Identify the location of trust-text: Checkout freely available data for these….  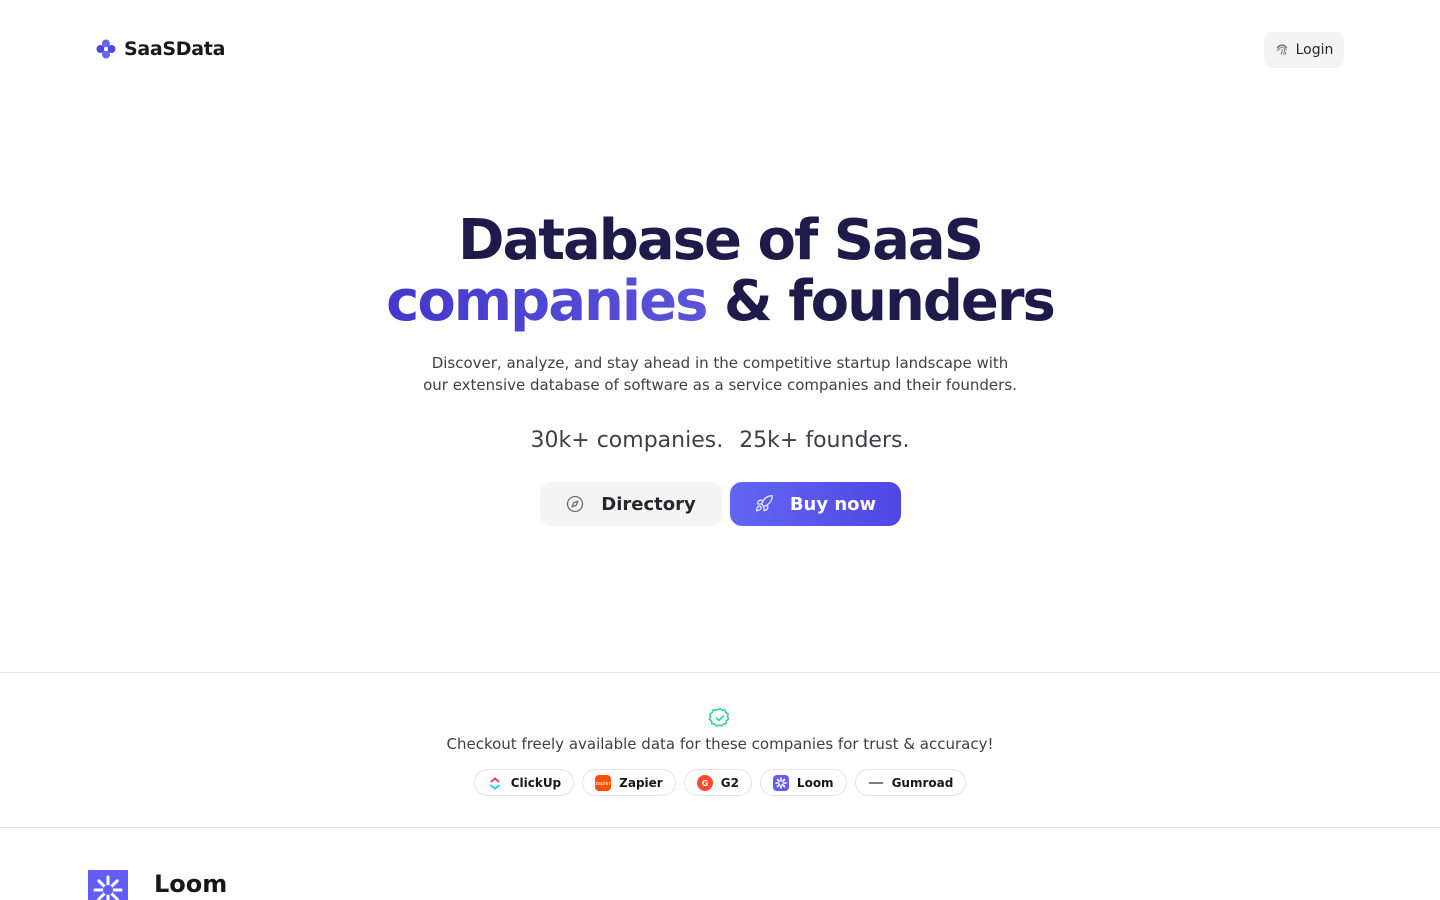
(720, 744).